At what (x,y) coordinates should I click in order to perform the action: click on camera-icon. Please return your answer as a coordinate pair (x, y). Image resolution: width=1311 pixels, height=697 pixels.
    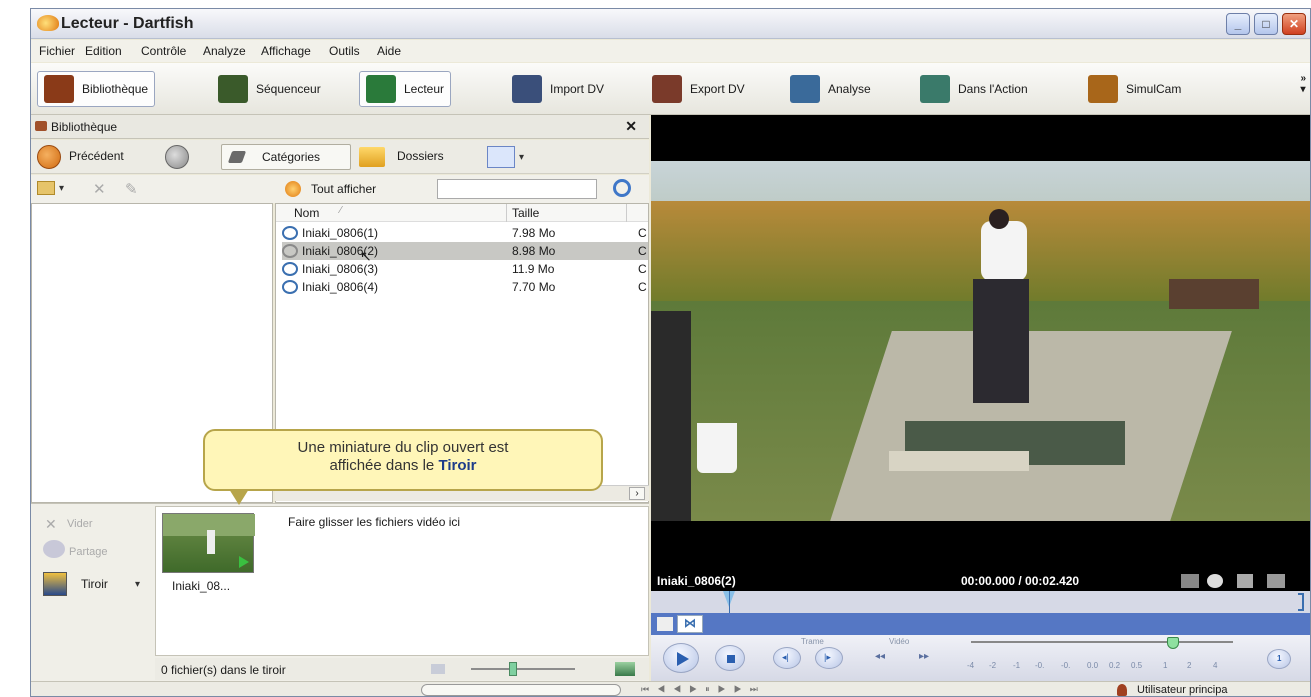
    Looking at the image, I should click on (1190, 581).